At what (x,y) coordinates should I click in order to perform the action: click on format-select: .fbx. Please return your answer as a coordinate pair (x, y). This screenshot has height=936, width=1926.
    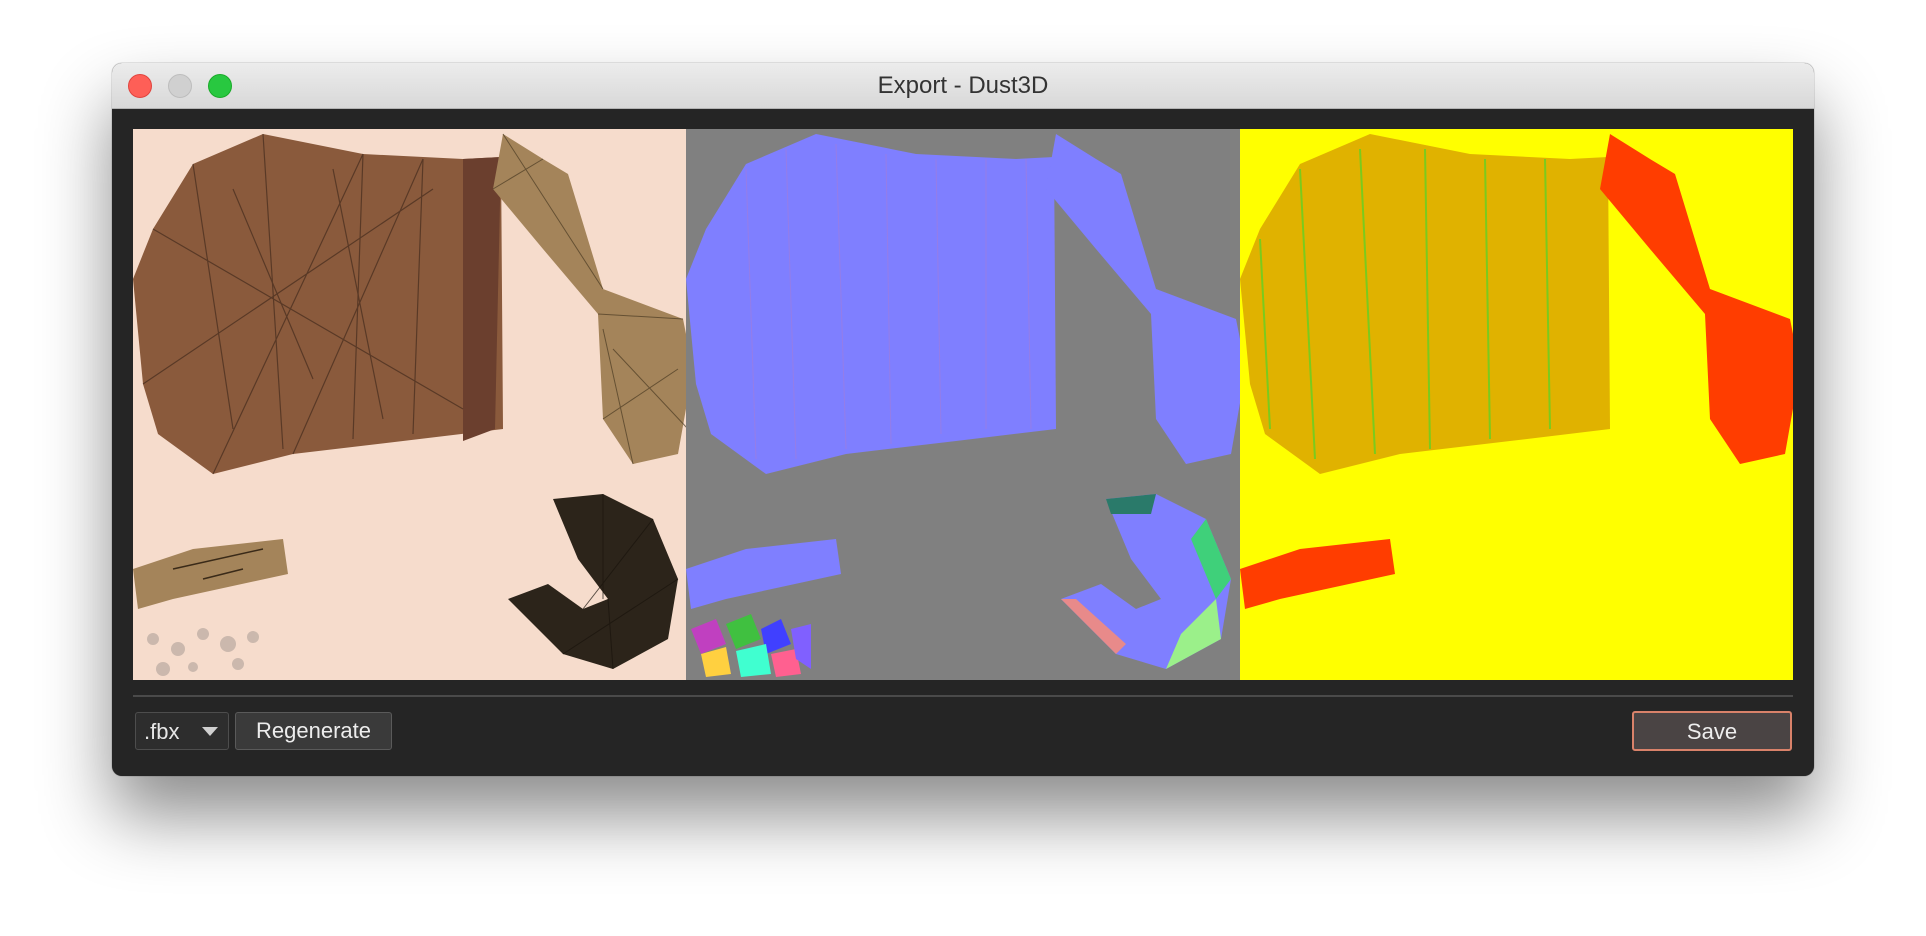
    Looking at the image, I should click on (182, 731).